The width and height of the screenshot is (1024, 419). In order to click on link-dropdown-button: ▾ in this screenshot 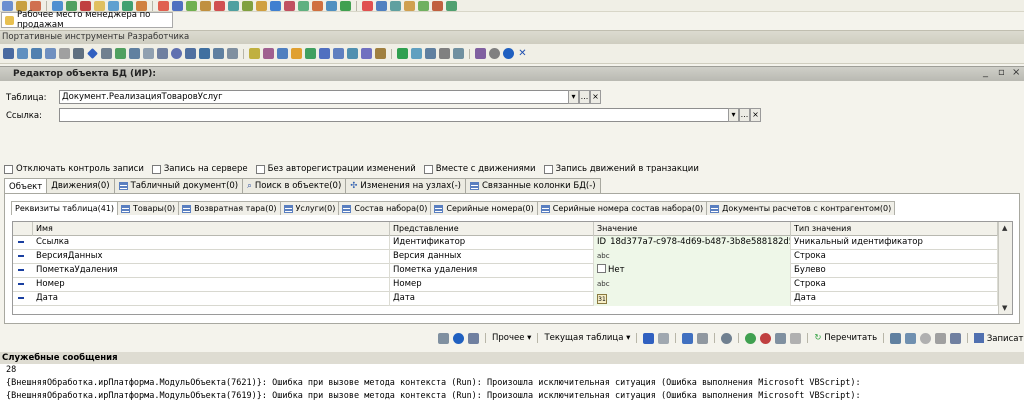, I will do `click(733, 115)`.